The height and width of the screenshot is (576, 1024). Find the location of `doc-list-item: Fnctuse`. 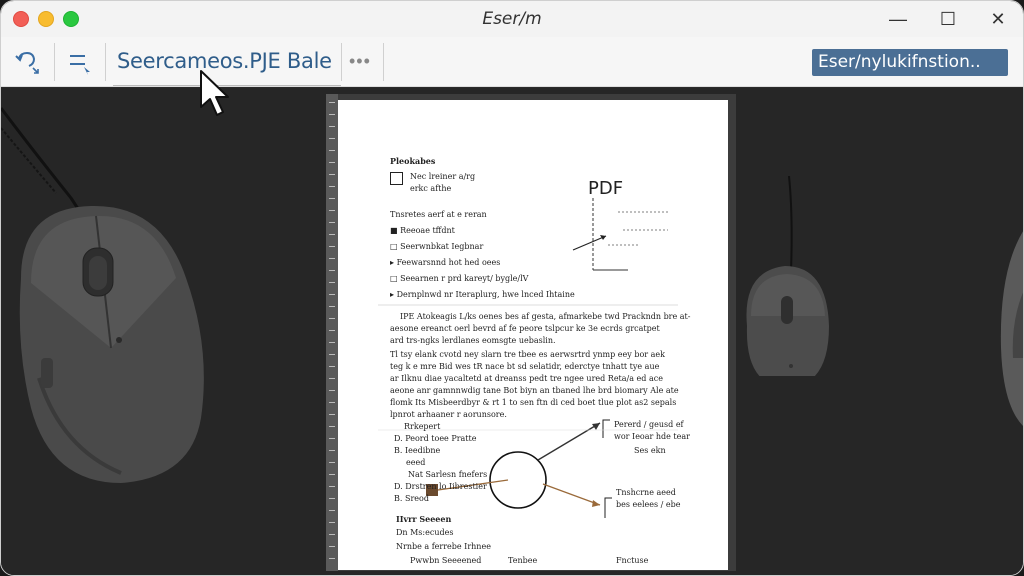

doc-list-item: Fnctuse is located at coordinates (632, 560).